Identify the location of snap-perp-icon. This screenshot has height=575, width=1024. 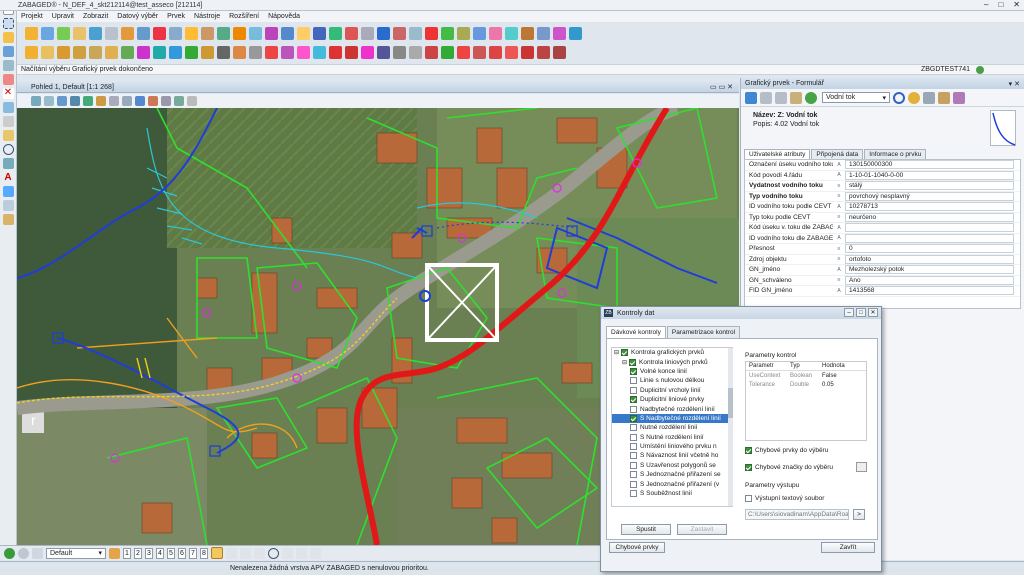
(287, 553).